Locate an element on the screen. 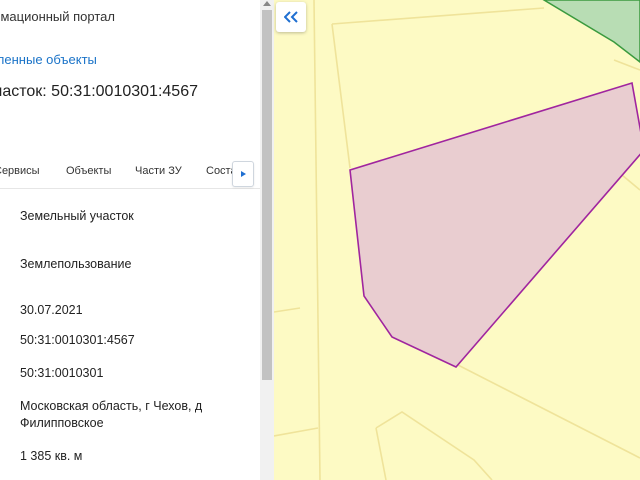 Image resolution: width=640 pixels, height=480 pixels. address-line-1: Московская область, г Чехов, д is located at coordinates (111, 406).